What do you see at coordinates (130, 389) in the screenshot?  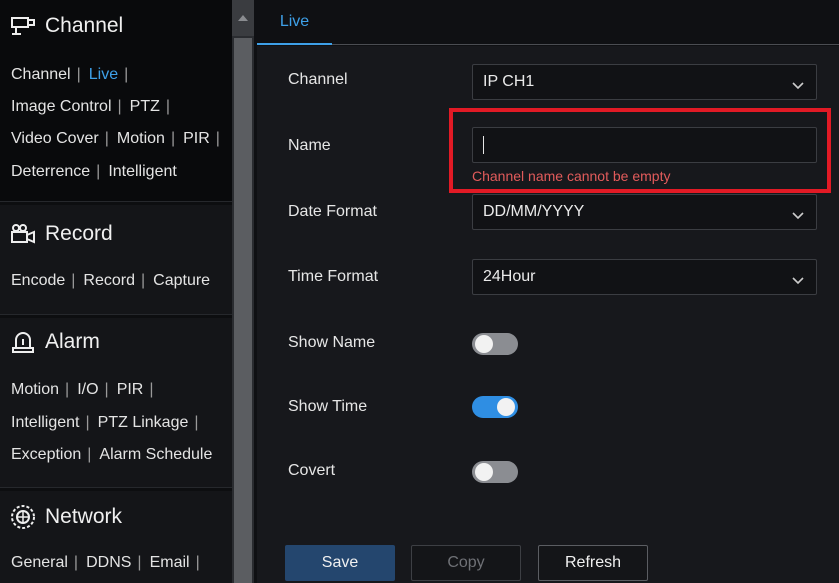 I see `sidebar-item-alarm-pir: PIR` at bounding box center [130, 389].